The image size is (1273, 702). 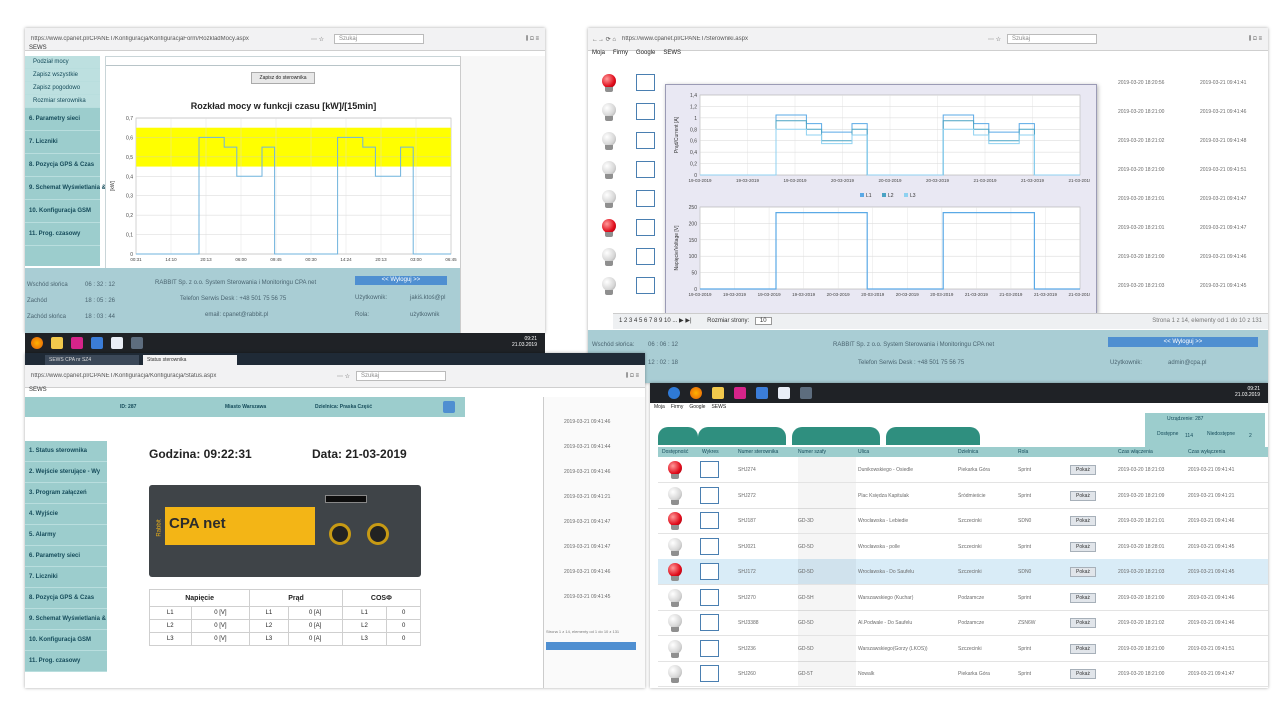 What do you see at coordinates (66, 451) in the screenshot?
I see `sidebar-item: 1. Status sterownika` at bounding box center [66, 451].